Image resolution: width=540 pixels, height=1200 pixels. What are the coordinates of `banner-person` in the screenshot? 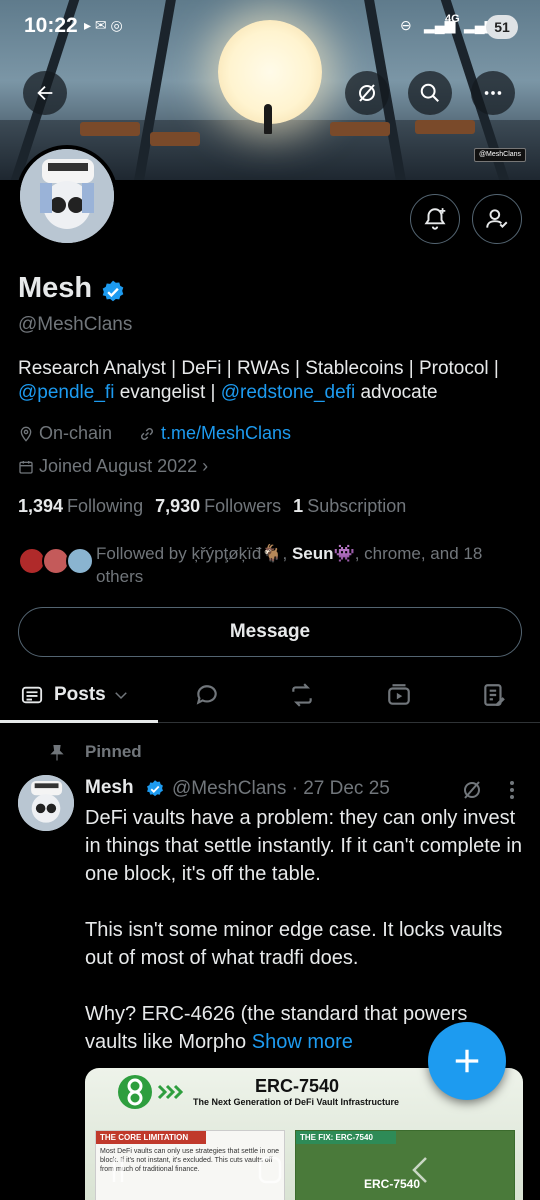 It's located at (268, 119).